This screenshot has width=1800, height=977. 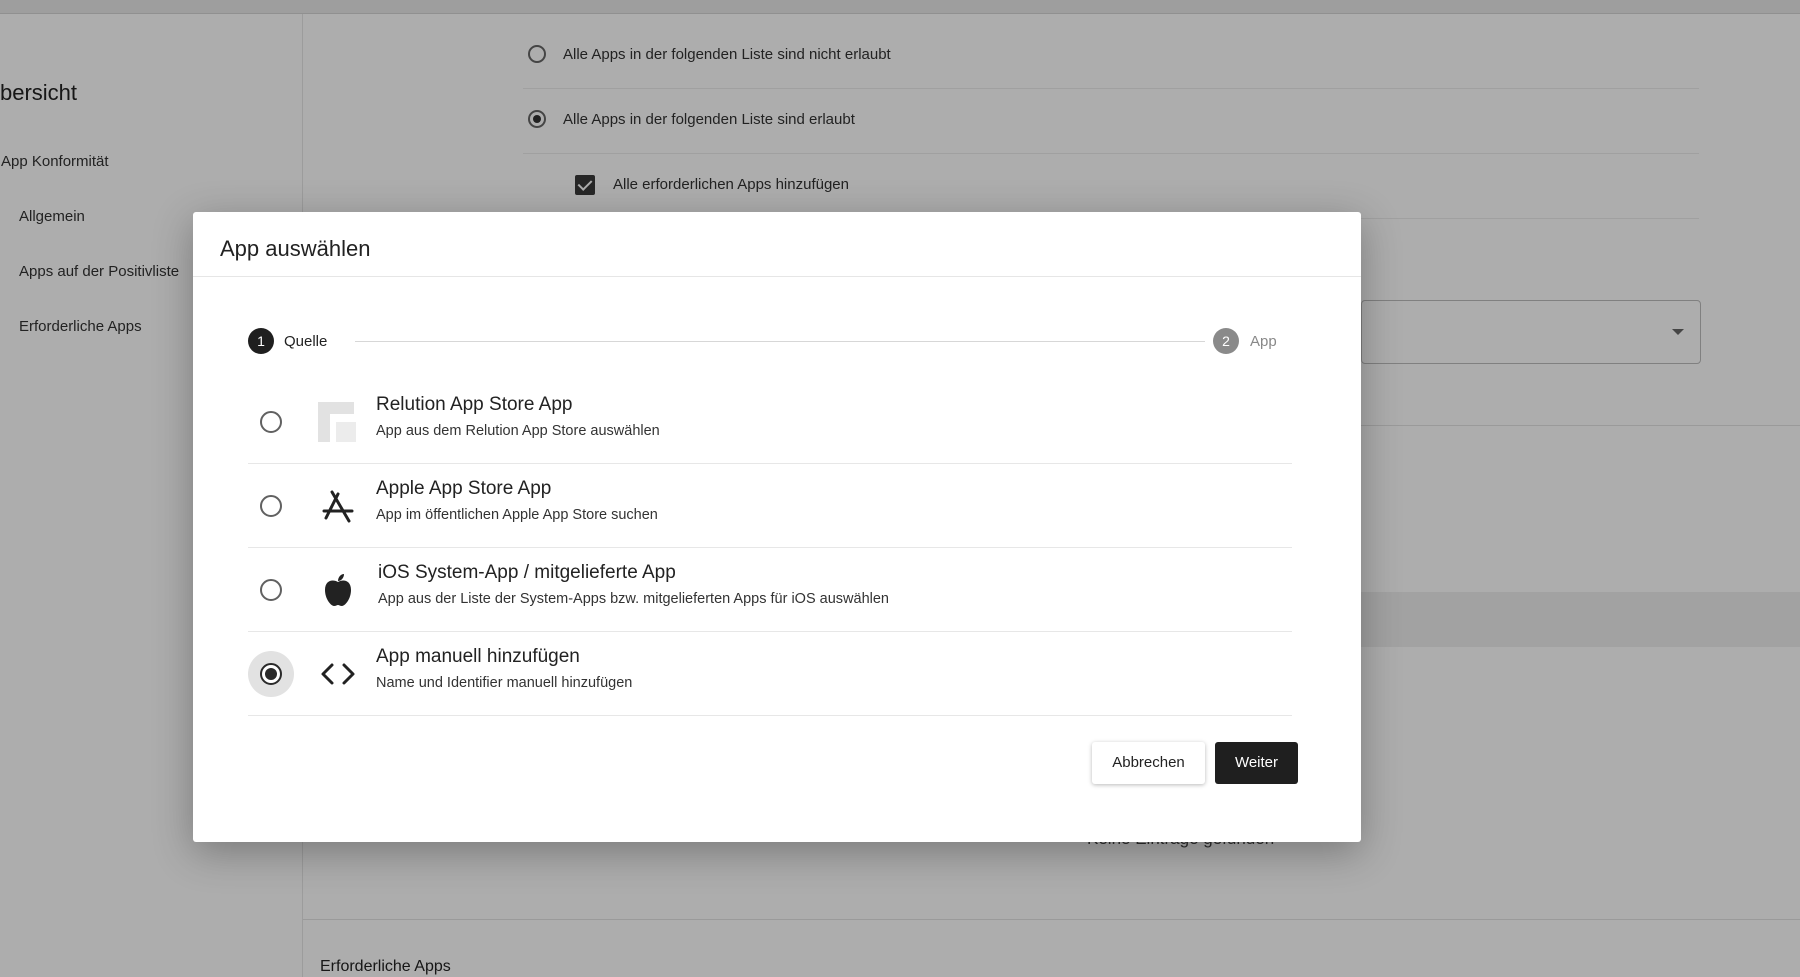 I want to click on apple-logo-icon, so click(x=338, y=590).